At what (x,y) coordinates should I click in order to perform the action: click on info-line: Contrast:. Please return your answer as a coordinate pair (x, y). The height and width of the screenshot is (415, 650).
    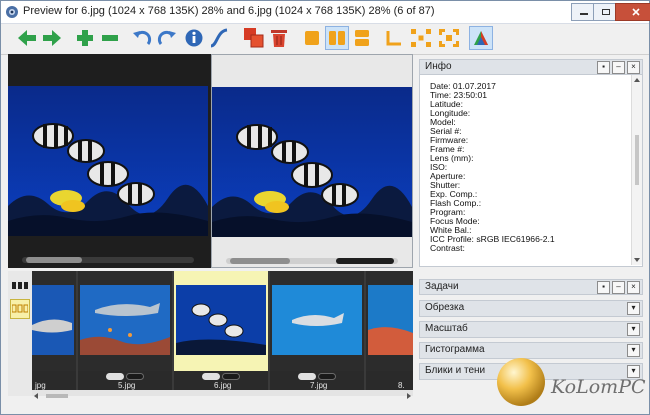
    Looking at the image, I should click on (447, 248).